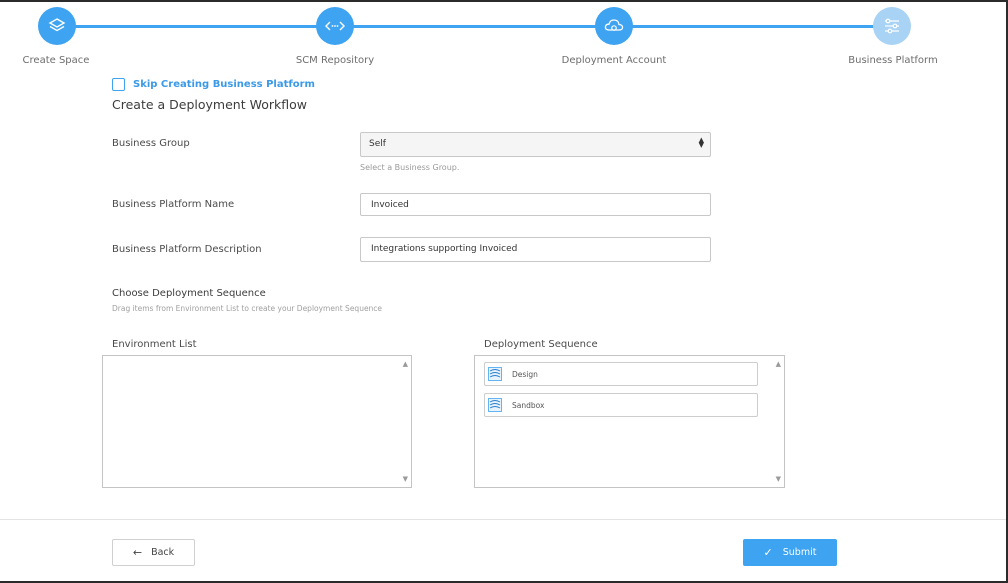 The height and width of the screenshot is (583, 1008). I want to click on sequence-item-label: Sandbox, so click(528, 405).